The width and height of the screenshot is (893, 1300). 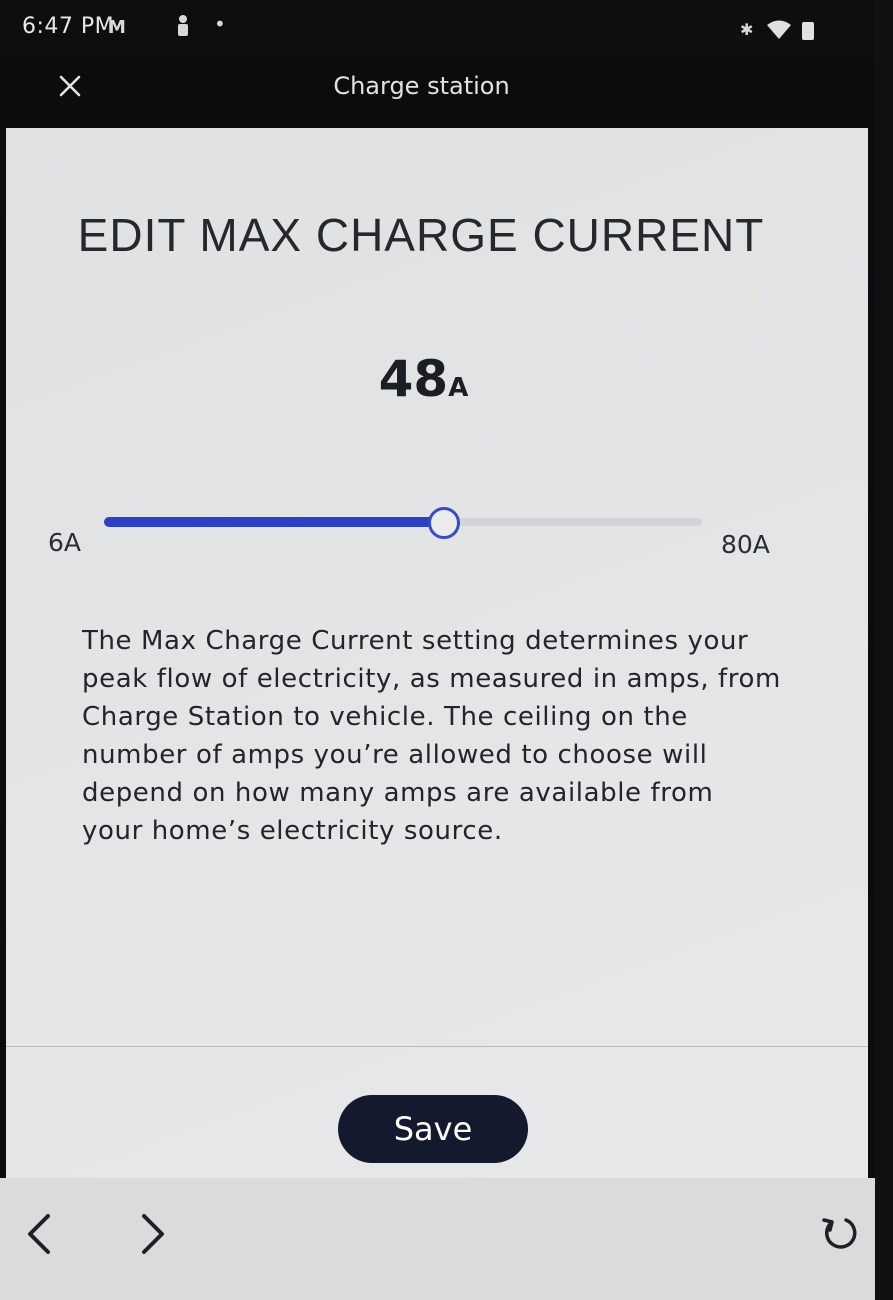 I want to click on slider-max-label: 80A, so click(x=745, y=544).